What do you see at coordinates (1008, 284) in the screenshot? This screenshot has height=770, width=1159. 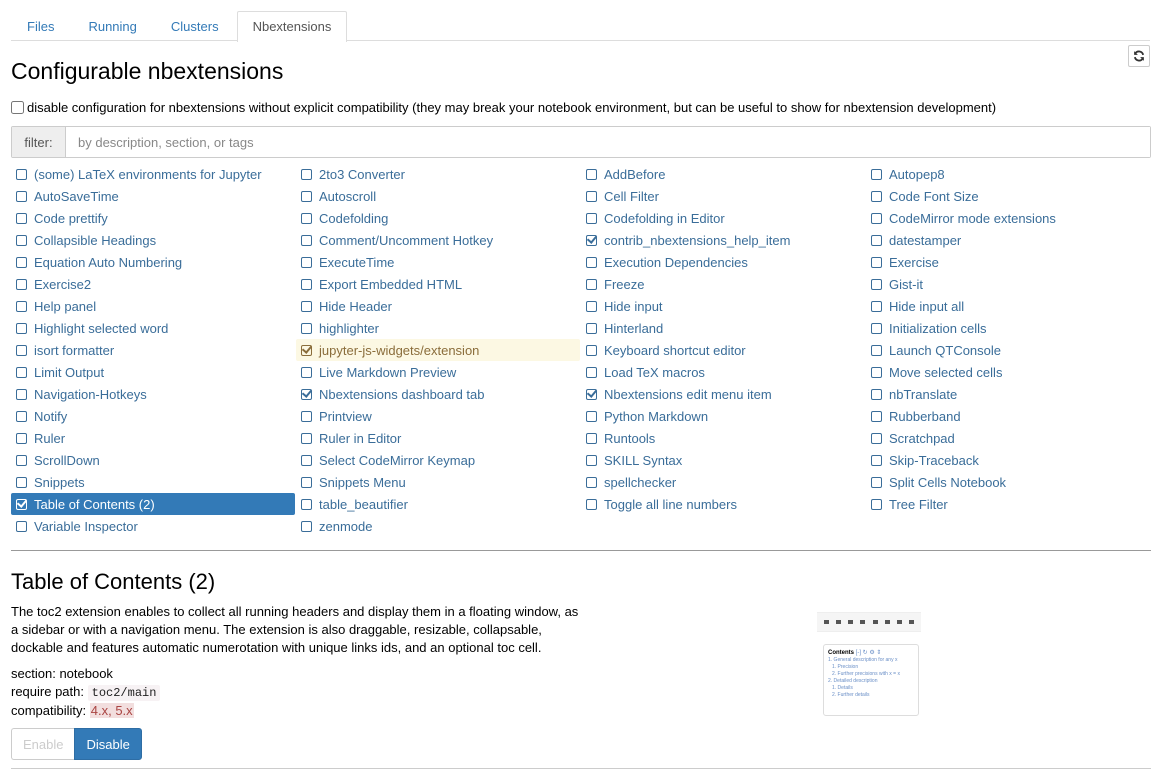 I see `extension-item: Gist-it` at bounding box center [1008, 284].